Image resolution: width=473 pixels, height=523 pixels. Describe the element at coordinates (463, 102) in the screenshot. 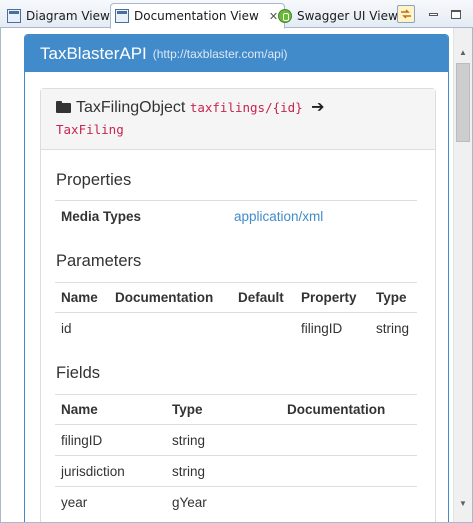

I see `scroll-thumb` at that location.